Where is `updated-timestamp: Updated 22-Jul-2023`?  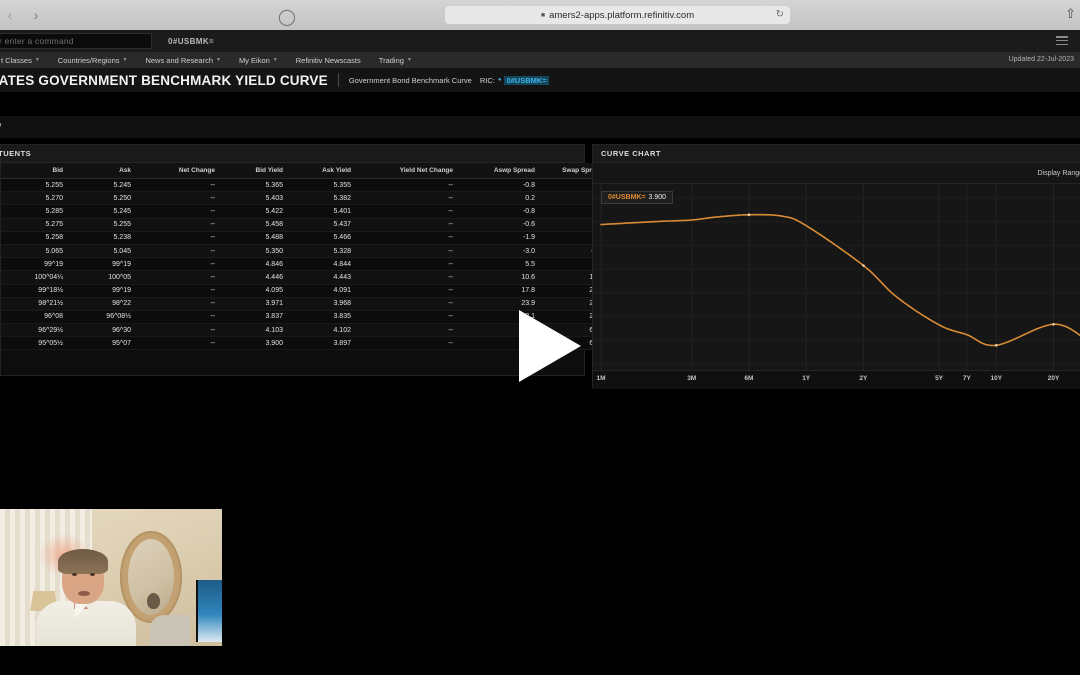
updated-timestamp: Updated 22-Jul-2023 is located at coordinates (1041, 59).